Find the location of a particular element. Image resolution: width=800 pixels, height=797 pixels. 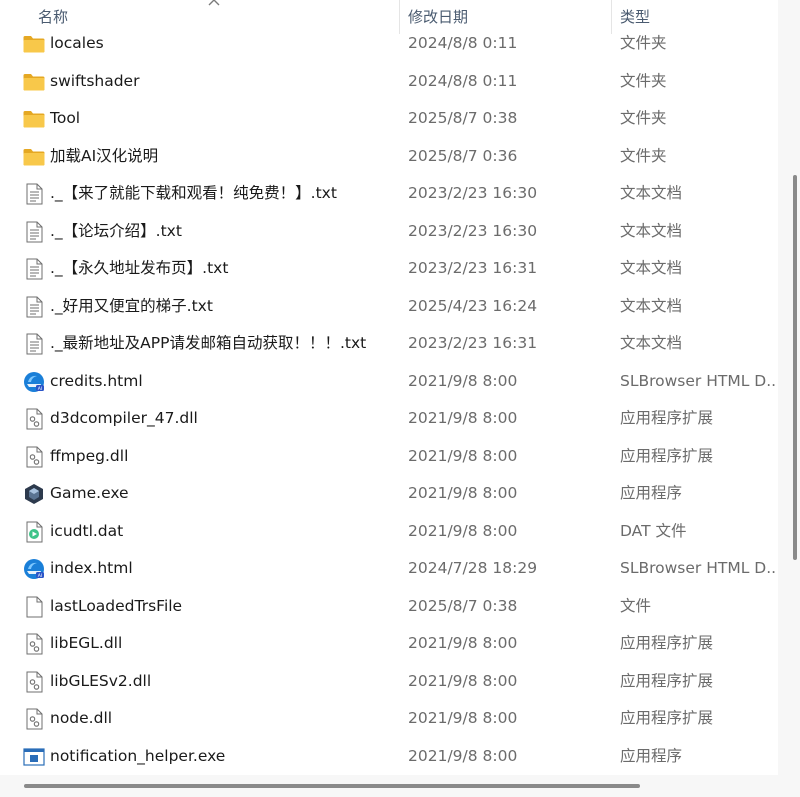

file-name: ._好用又便宜的梯子.txt is located at coordinates (131, 307).